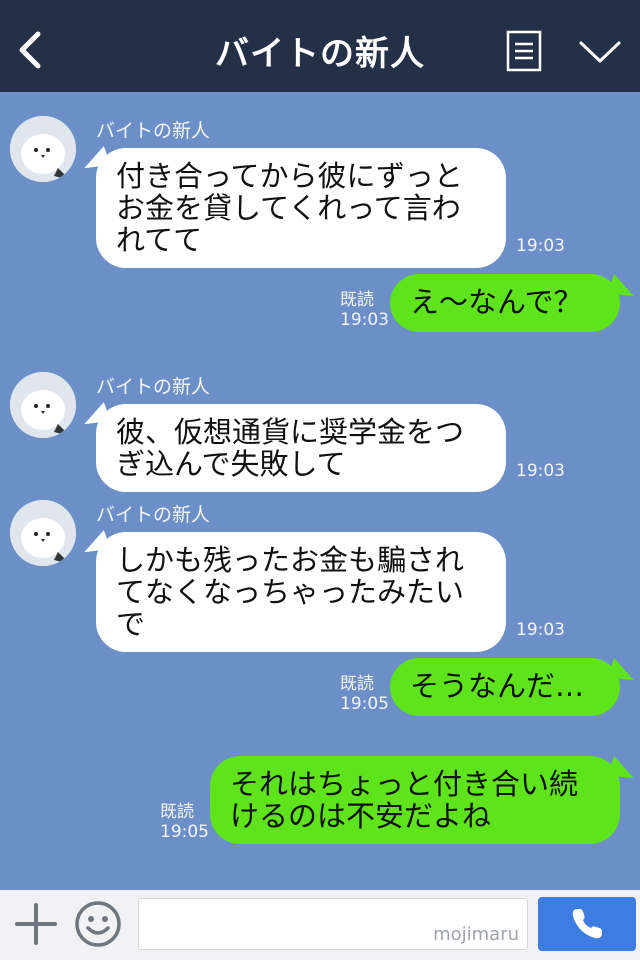 This screenshot has width=640, height=960. Describe the element at coordinates (320, 54) in the screenshot. I see `chat-title: バイトの新人` at that location.